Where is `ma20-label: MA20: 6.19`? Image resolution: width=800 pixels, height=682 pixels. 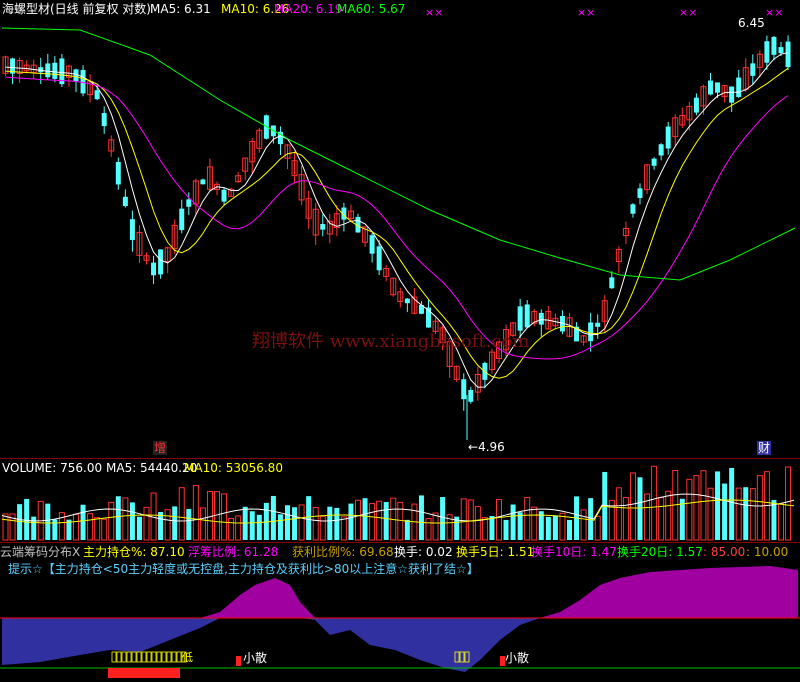 ma20-label: MA20: 6.19 is located at coordinates (308, 9).